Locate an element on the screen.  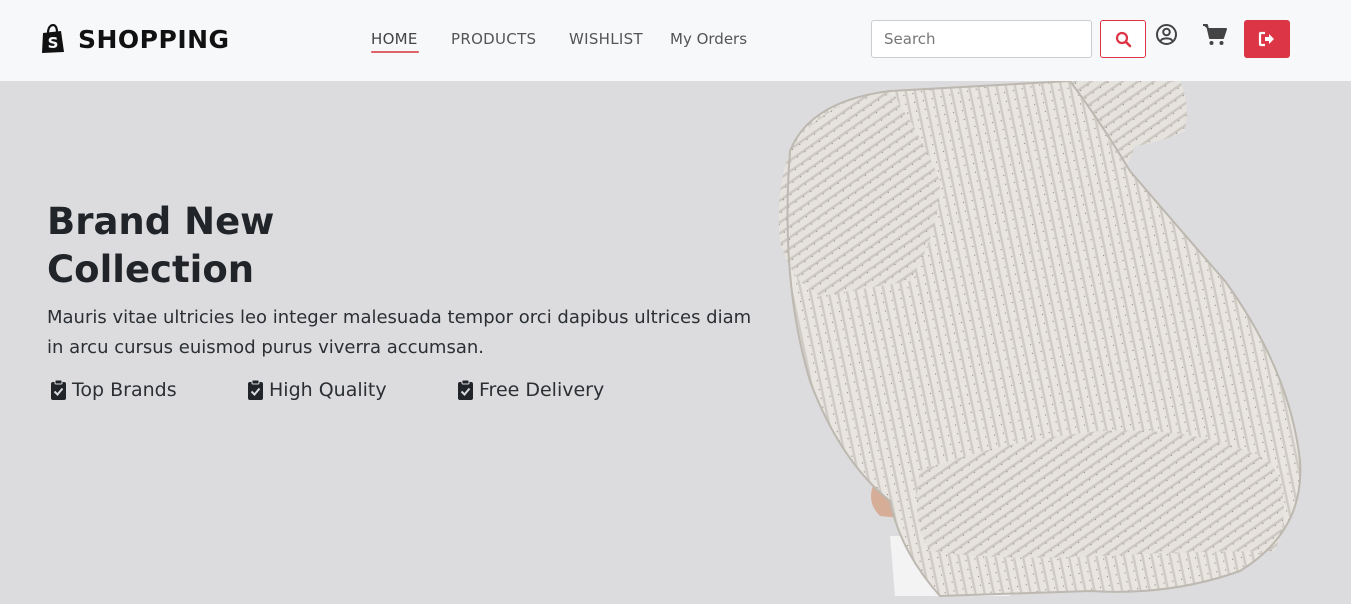
sign-out-icon is located at coordinates (1266, 39).